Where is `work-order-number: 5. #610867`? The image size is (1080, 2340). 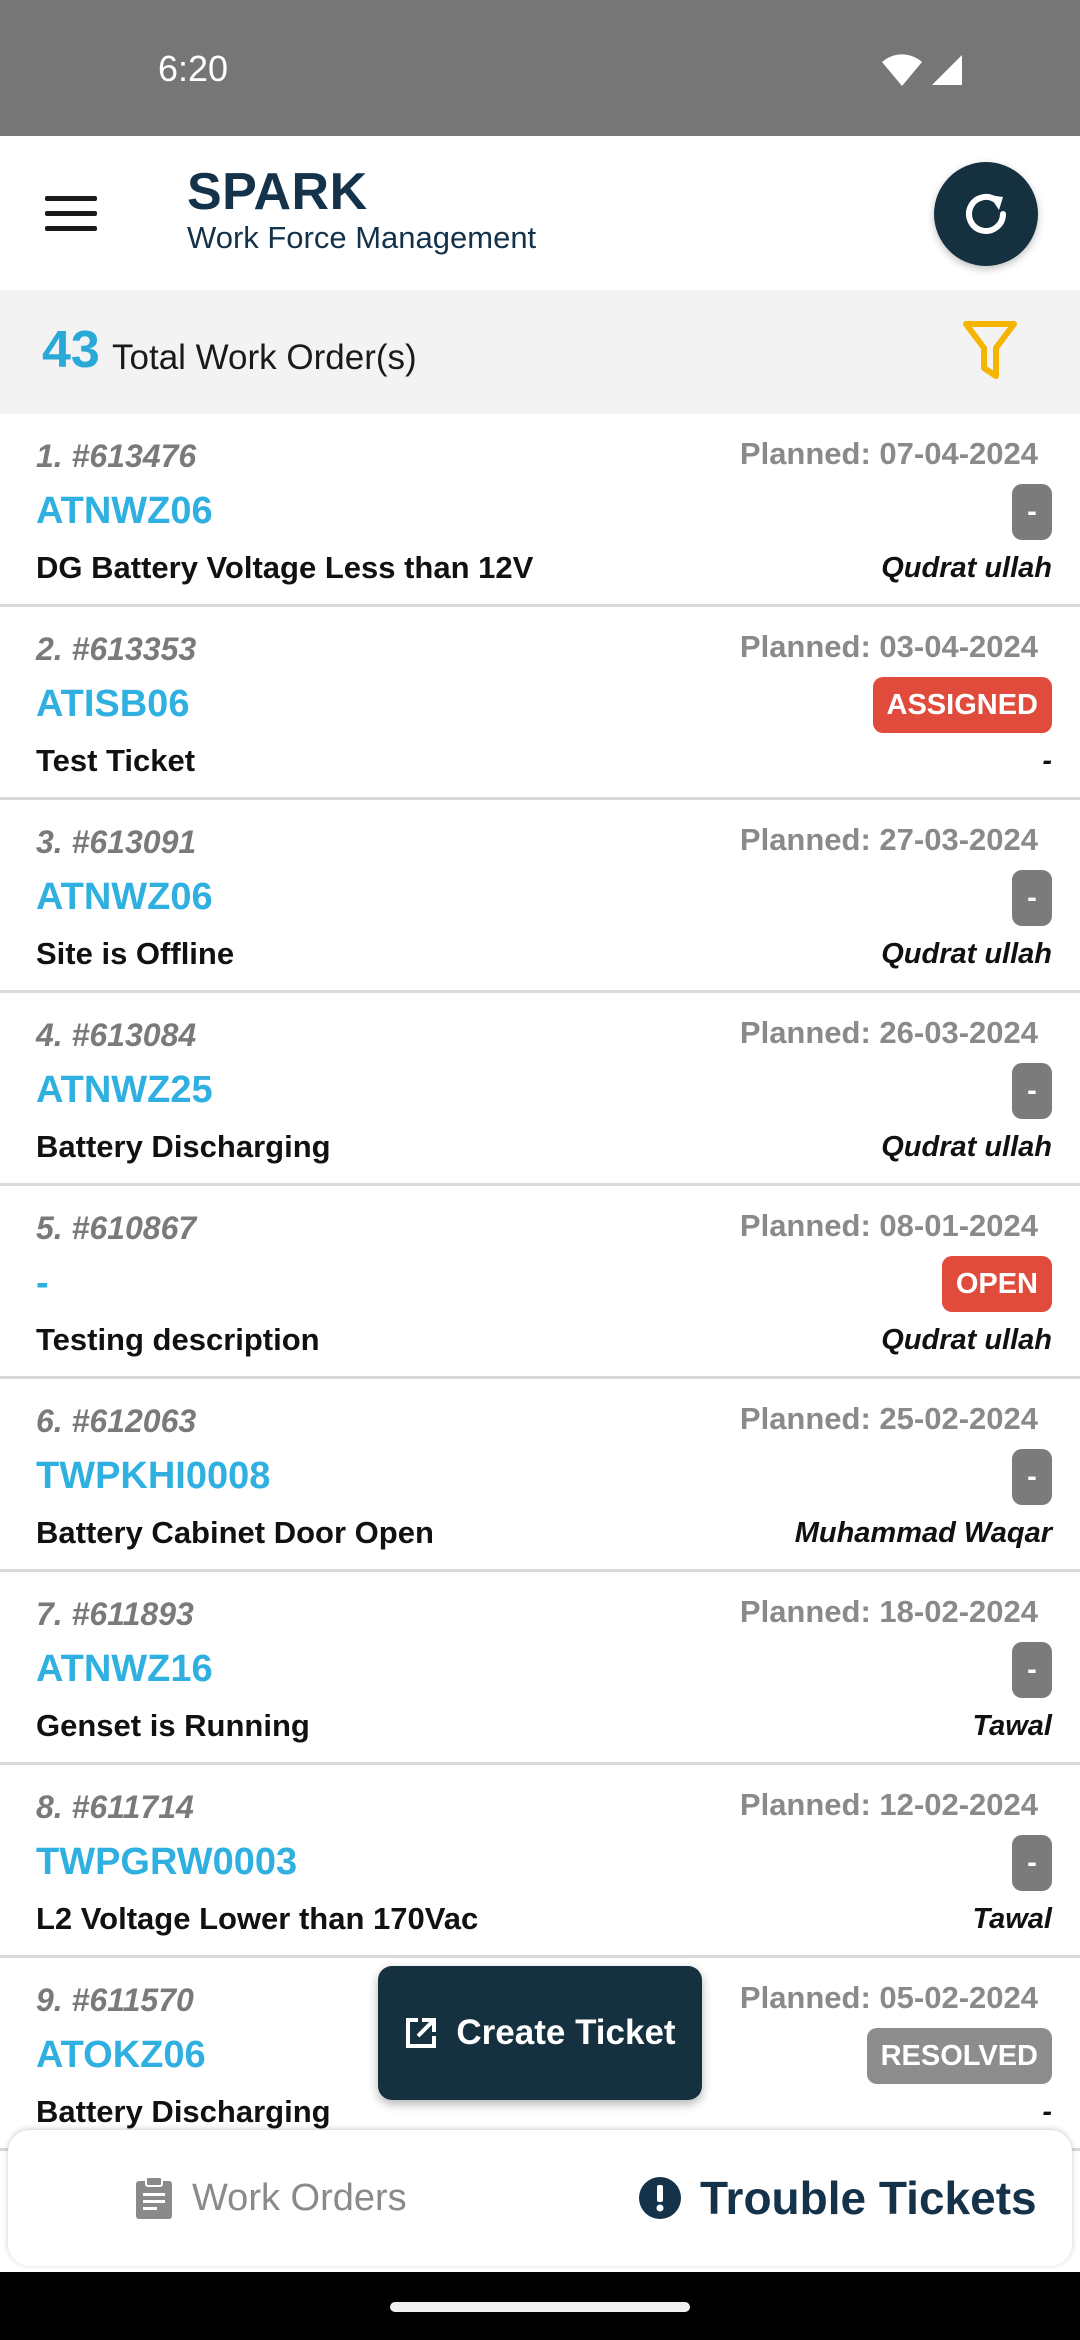
work-order-number: 5. #610867 is located at coordinates (116, 1228).